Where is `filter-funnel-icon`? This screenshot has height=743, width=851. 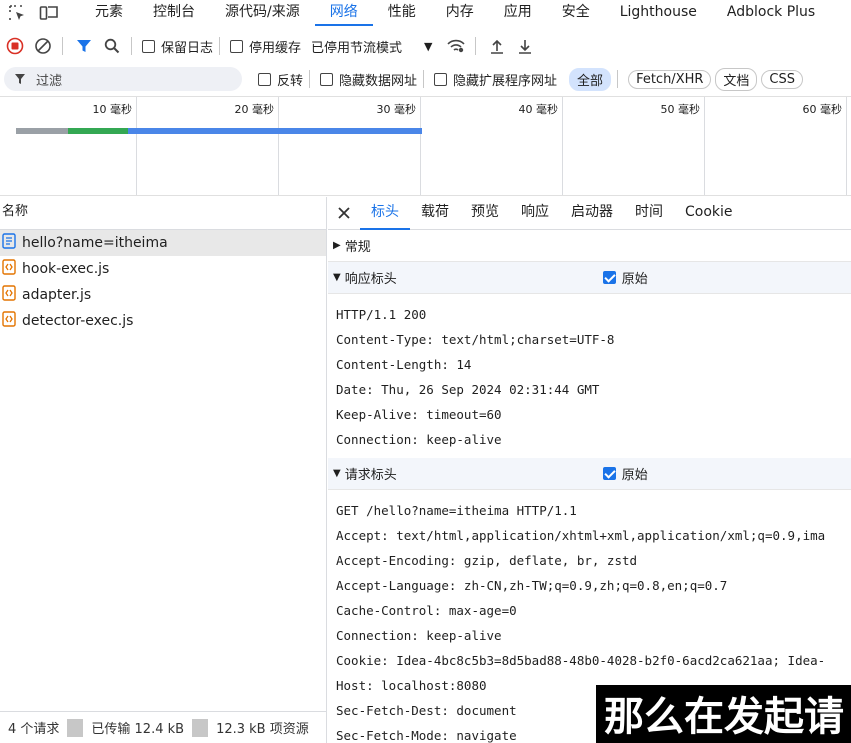
filter-funnel-icon is located at coordinates (84, 46).